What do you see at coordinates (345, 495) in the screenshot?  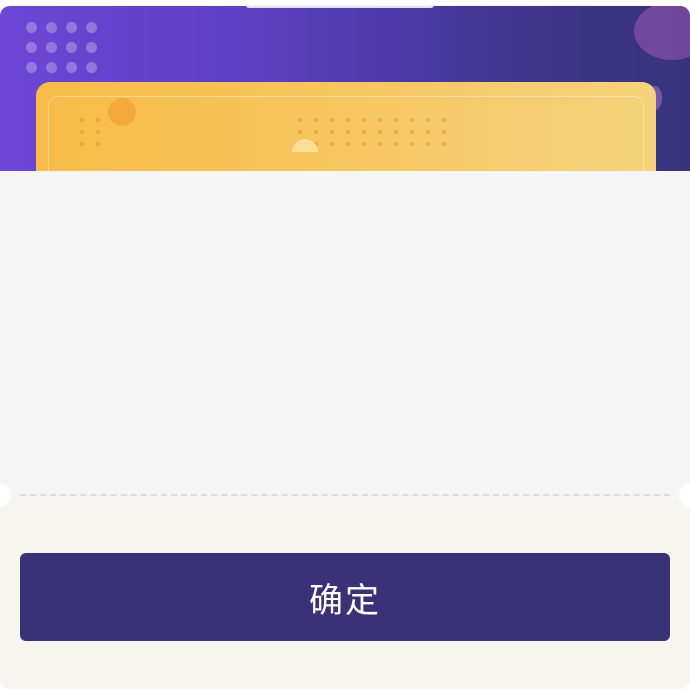 I see `perforation-divider` at bounding box center [345, 495].